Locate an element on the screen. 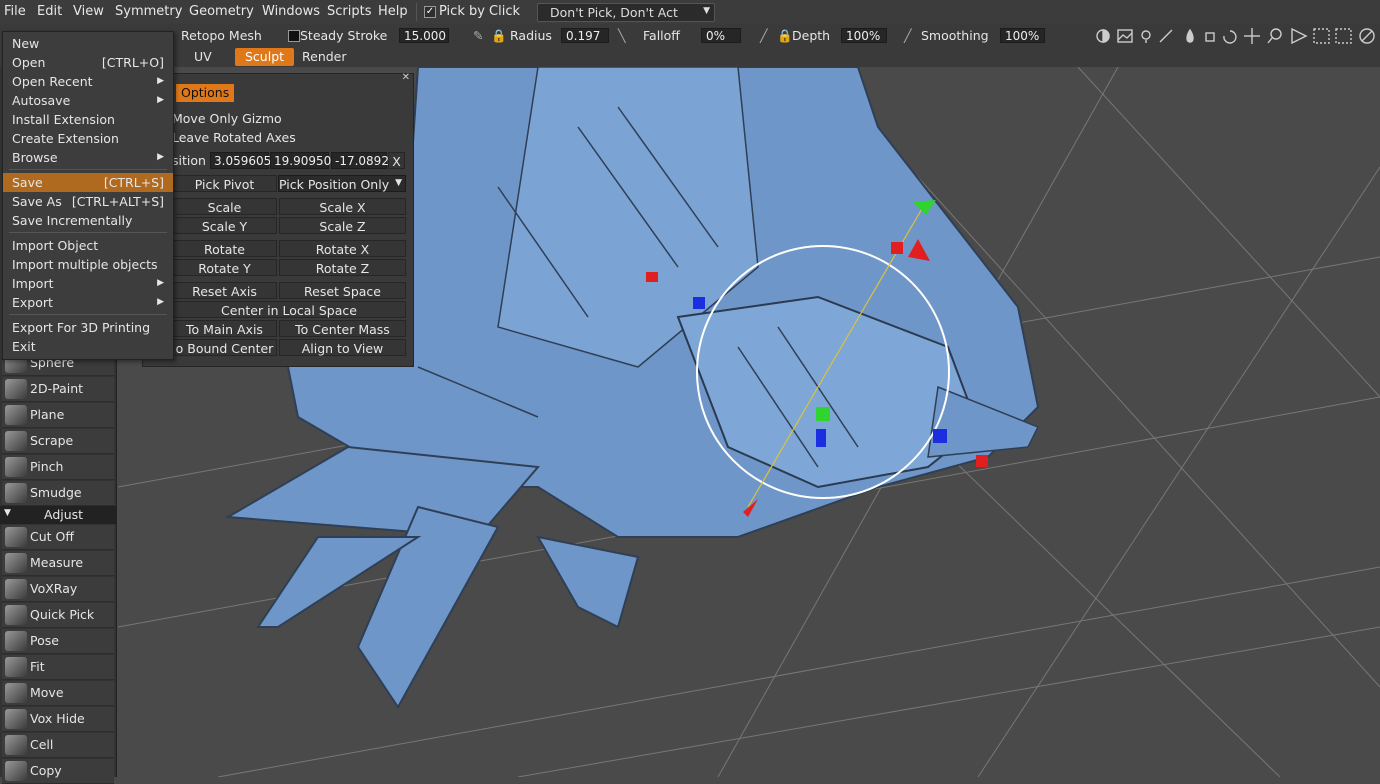 The height and width of the screenshot is (784, 1380). adjust-section-header: ▼ Adjust is located at coordinates (58, 515).